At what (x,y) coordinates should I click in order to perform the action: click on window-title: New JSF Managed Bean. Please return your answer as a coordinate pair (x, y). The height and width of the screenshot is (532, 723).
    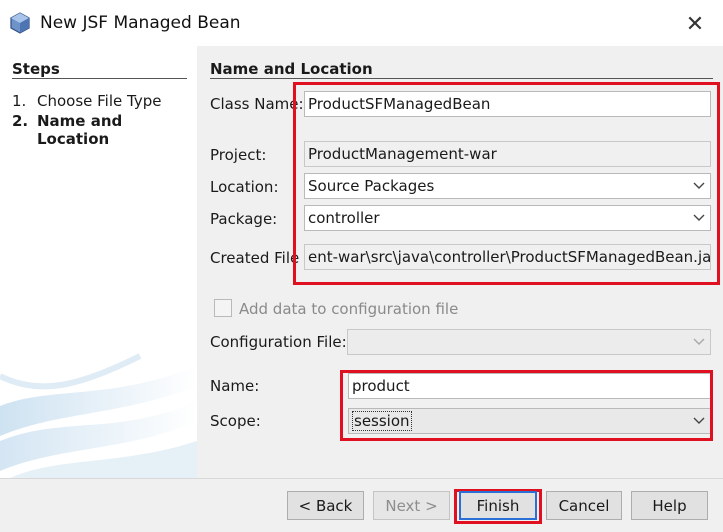
    Looking at the image, I should click on (140, 23).